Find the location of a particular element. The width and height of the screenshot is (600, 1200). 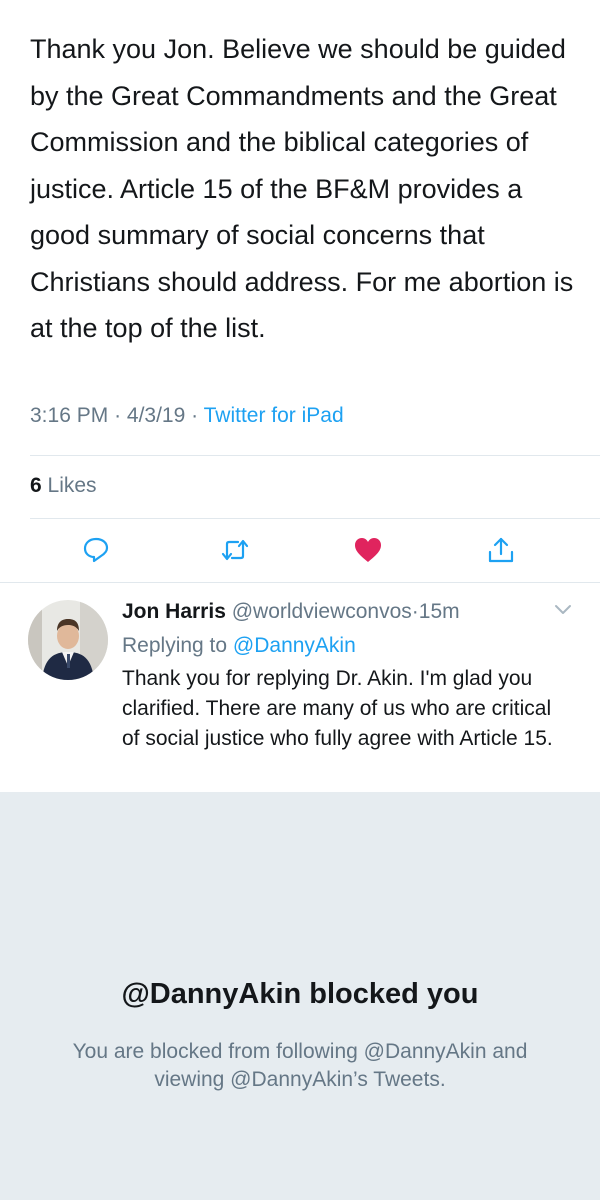

reply-header: Jon Harris @worldviewconvos·15m is located at coordinates (291, 612).